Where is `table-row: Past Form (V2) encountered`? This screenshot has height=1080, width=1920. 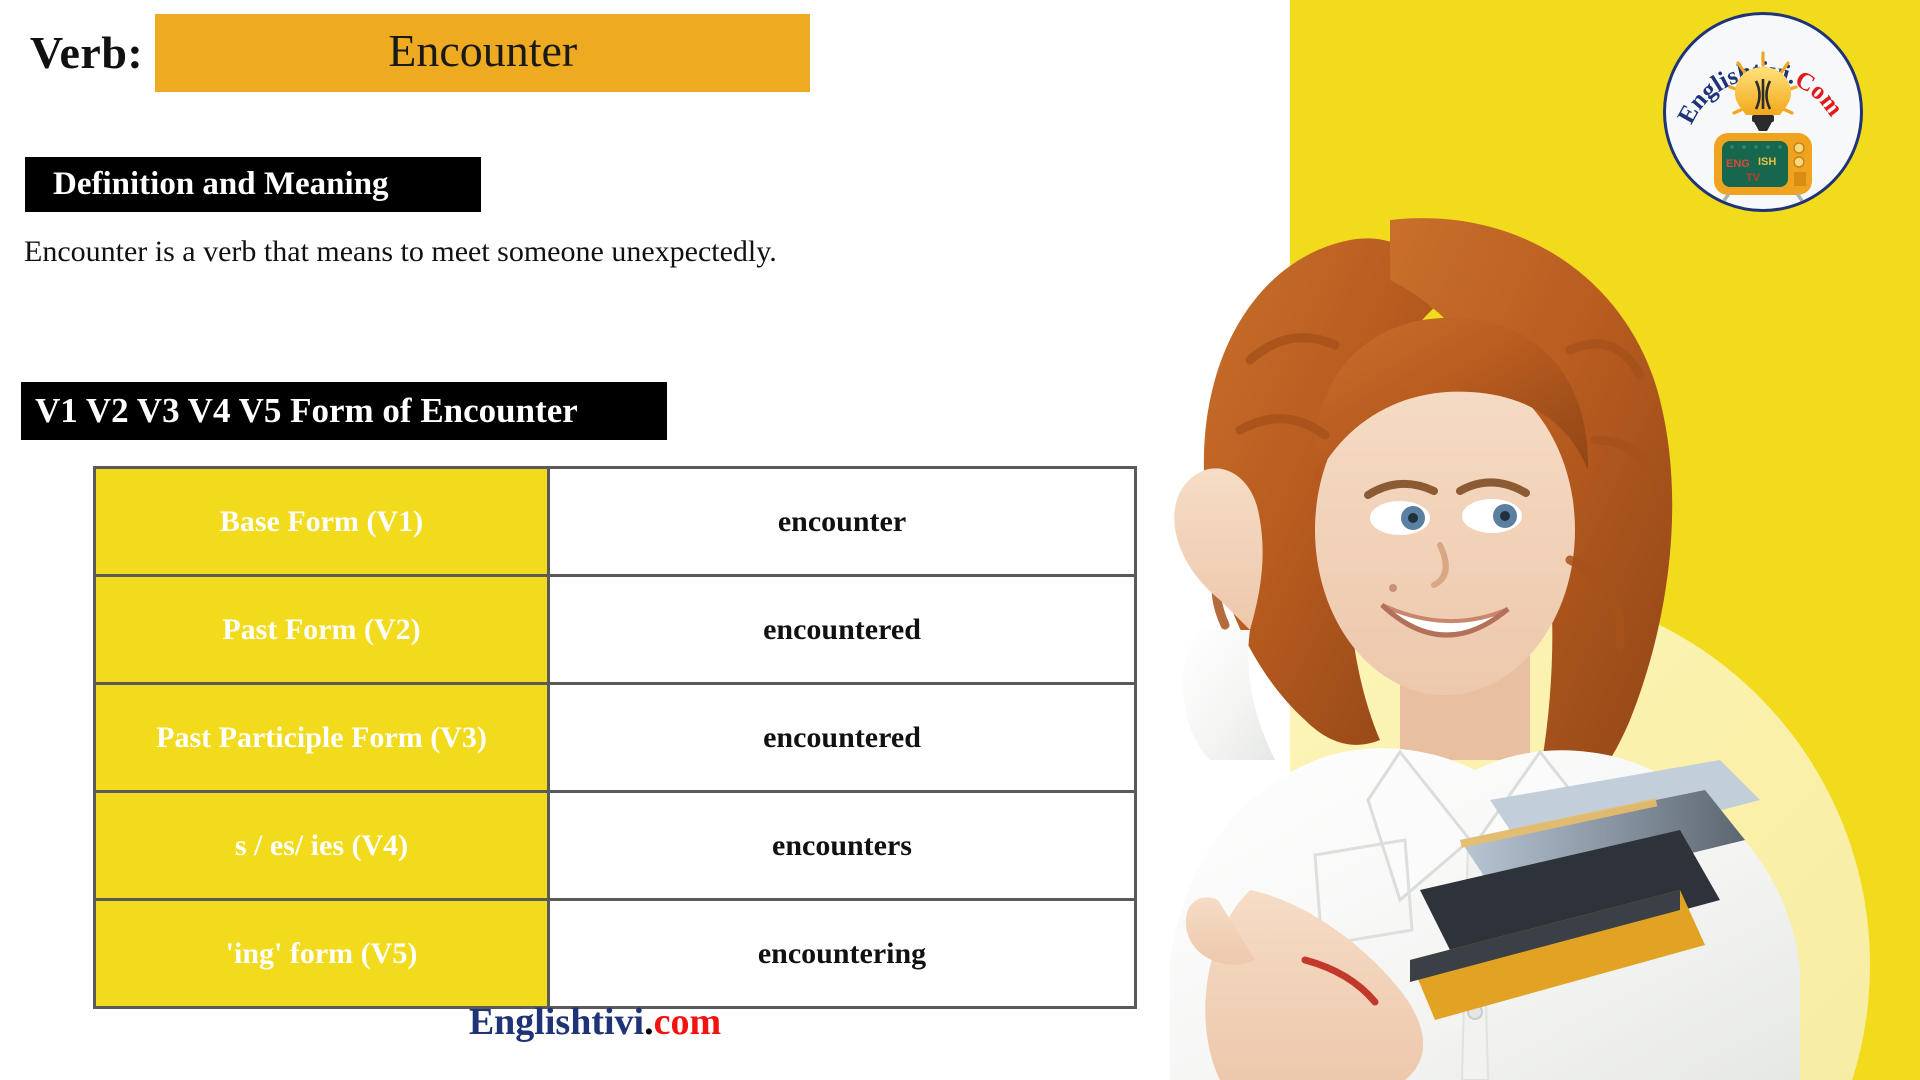
table-row: Past Form (V2) encountered is located at coordinates (615, 629).